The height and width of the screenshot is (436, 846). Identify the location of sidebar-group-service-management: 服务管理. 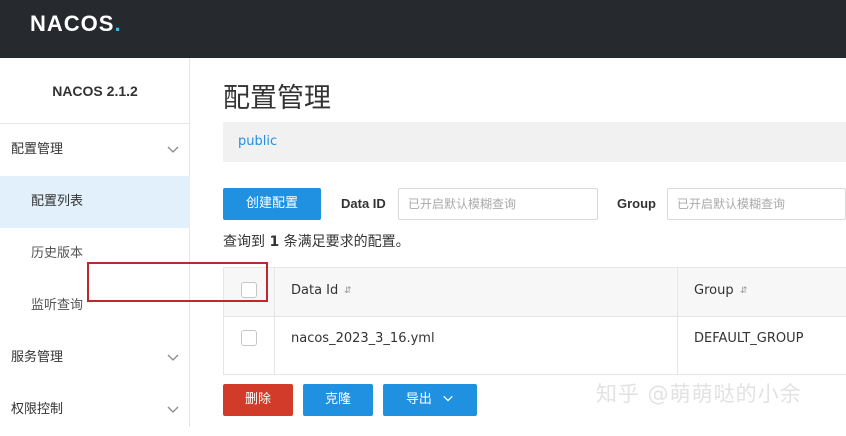
(95, 358).